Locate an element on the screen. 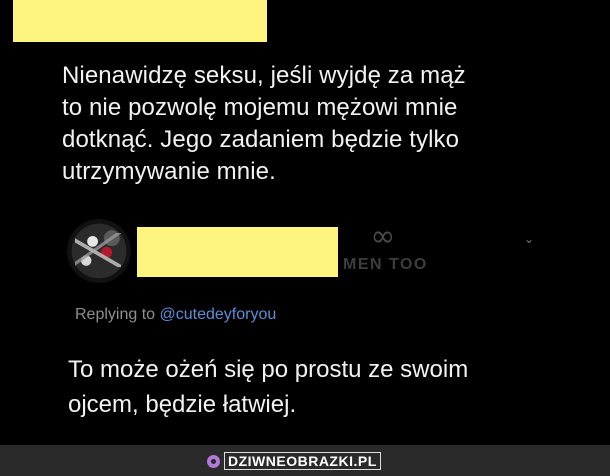  tweet-line: Nienawidzę seksu, jeśli wyjdę za mąż is located at coordinates (264, 75).